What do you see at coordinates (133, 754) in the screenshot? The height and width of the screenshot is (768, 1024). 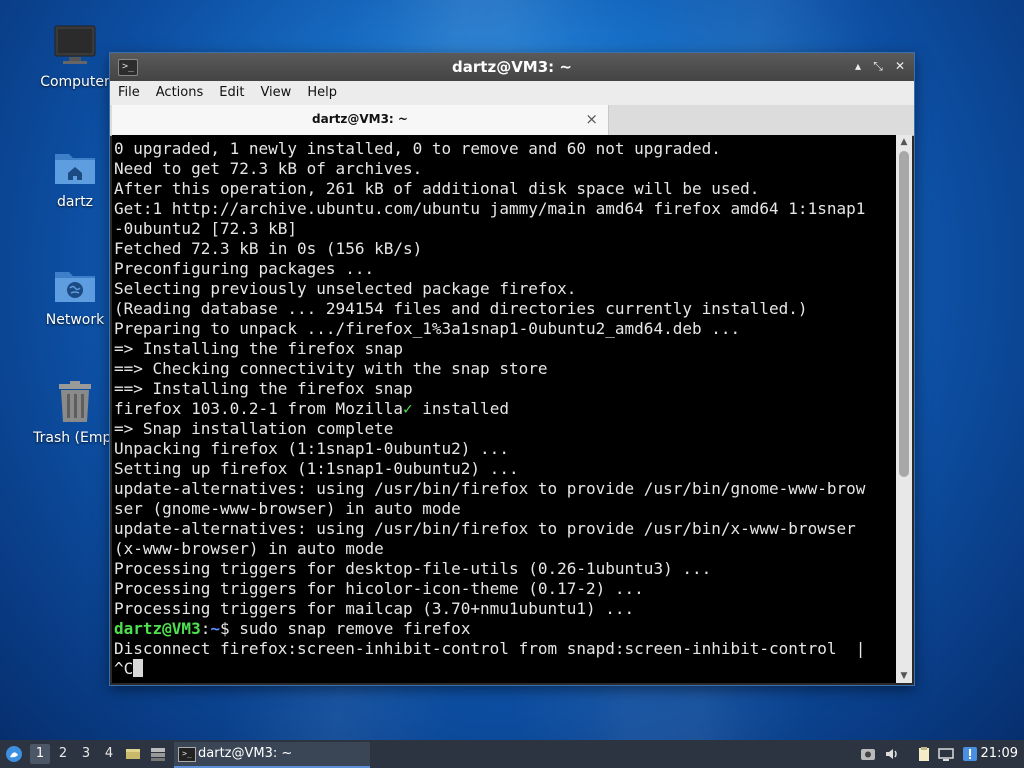 I see `show-desktop-icon` at bounding box center [133, 754].